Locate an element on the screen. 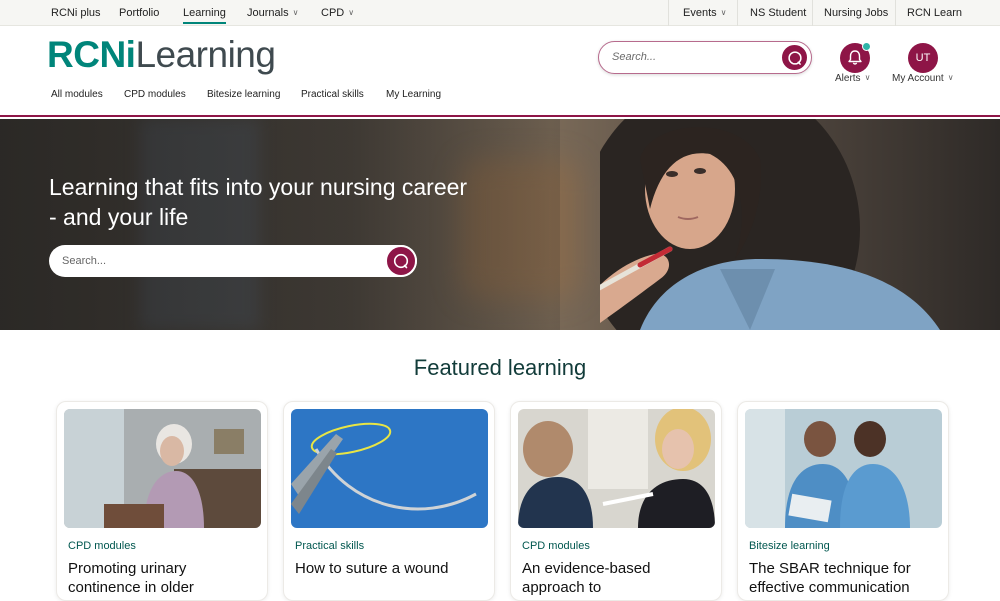 Image resolution: width=1000 pixels, height=601 pixels. hero-search-button is located at coordinates (401, 261).